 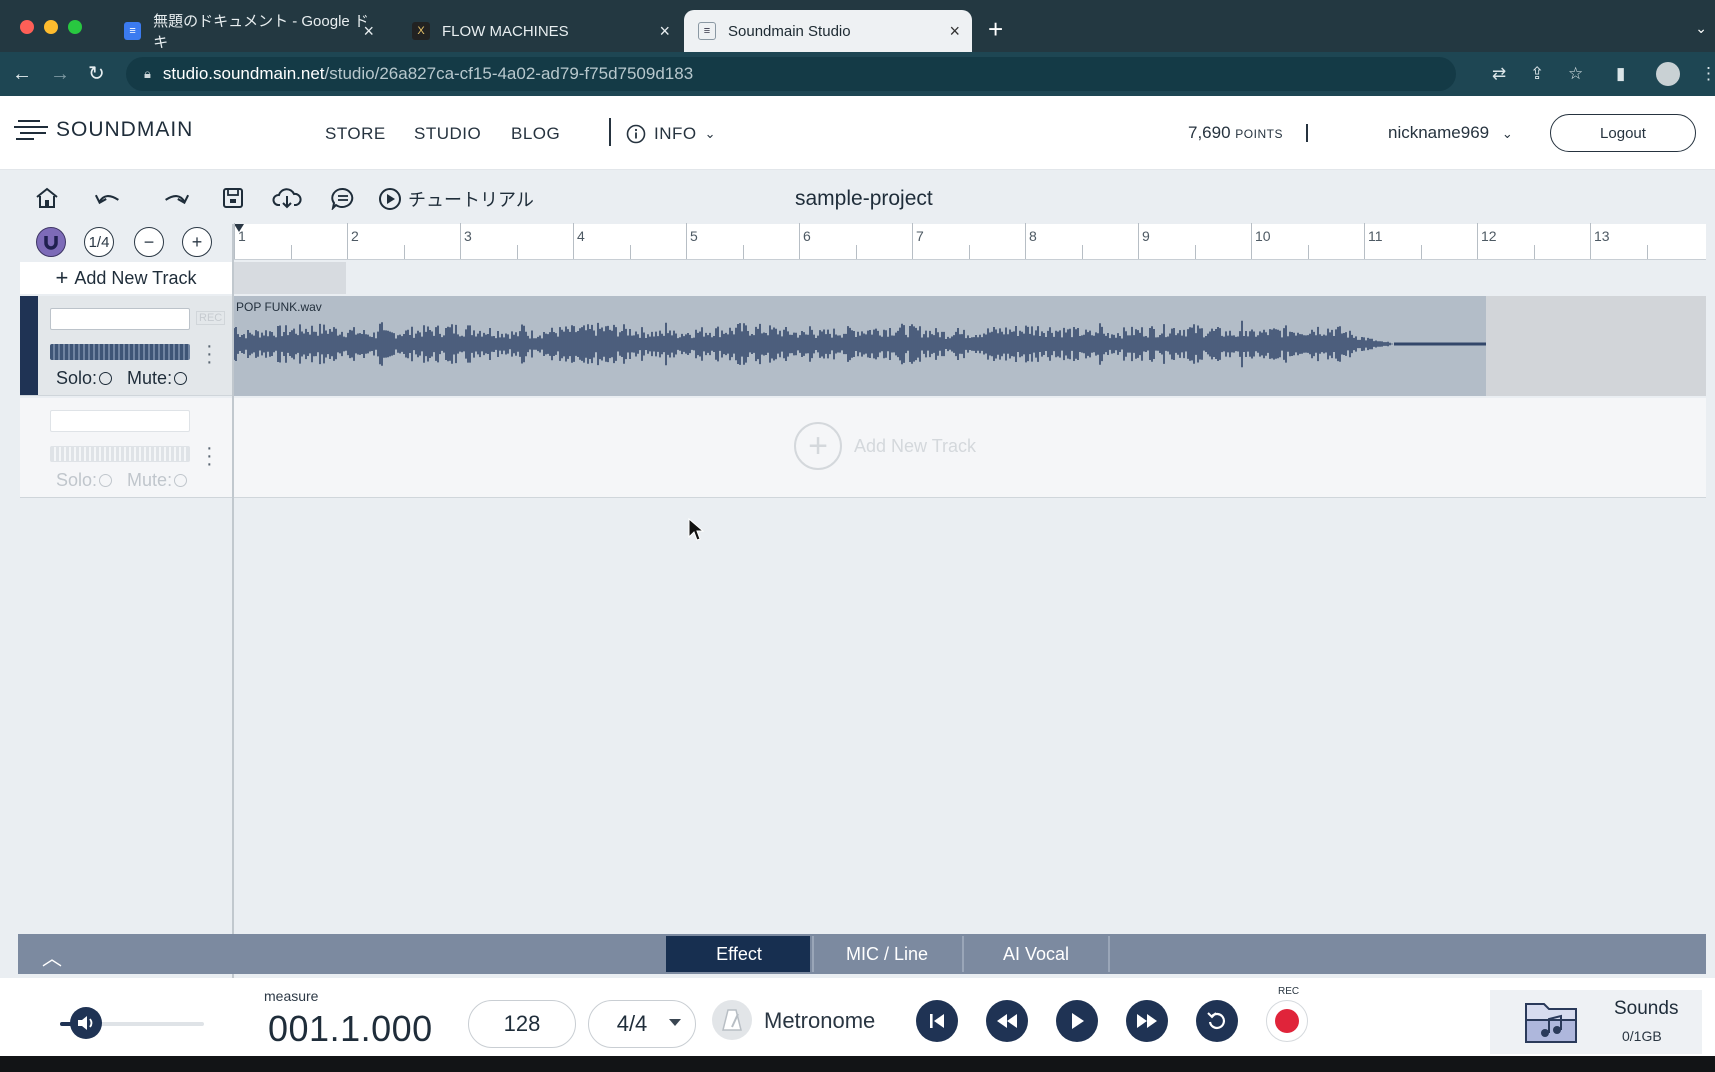 I want to click on tutorial-button: チュートリアル, so click(x=456, y=199).